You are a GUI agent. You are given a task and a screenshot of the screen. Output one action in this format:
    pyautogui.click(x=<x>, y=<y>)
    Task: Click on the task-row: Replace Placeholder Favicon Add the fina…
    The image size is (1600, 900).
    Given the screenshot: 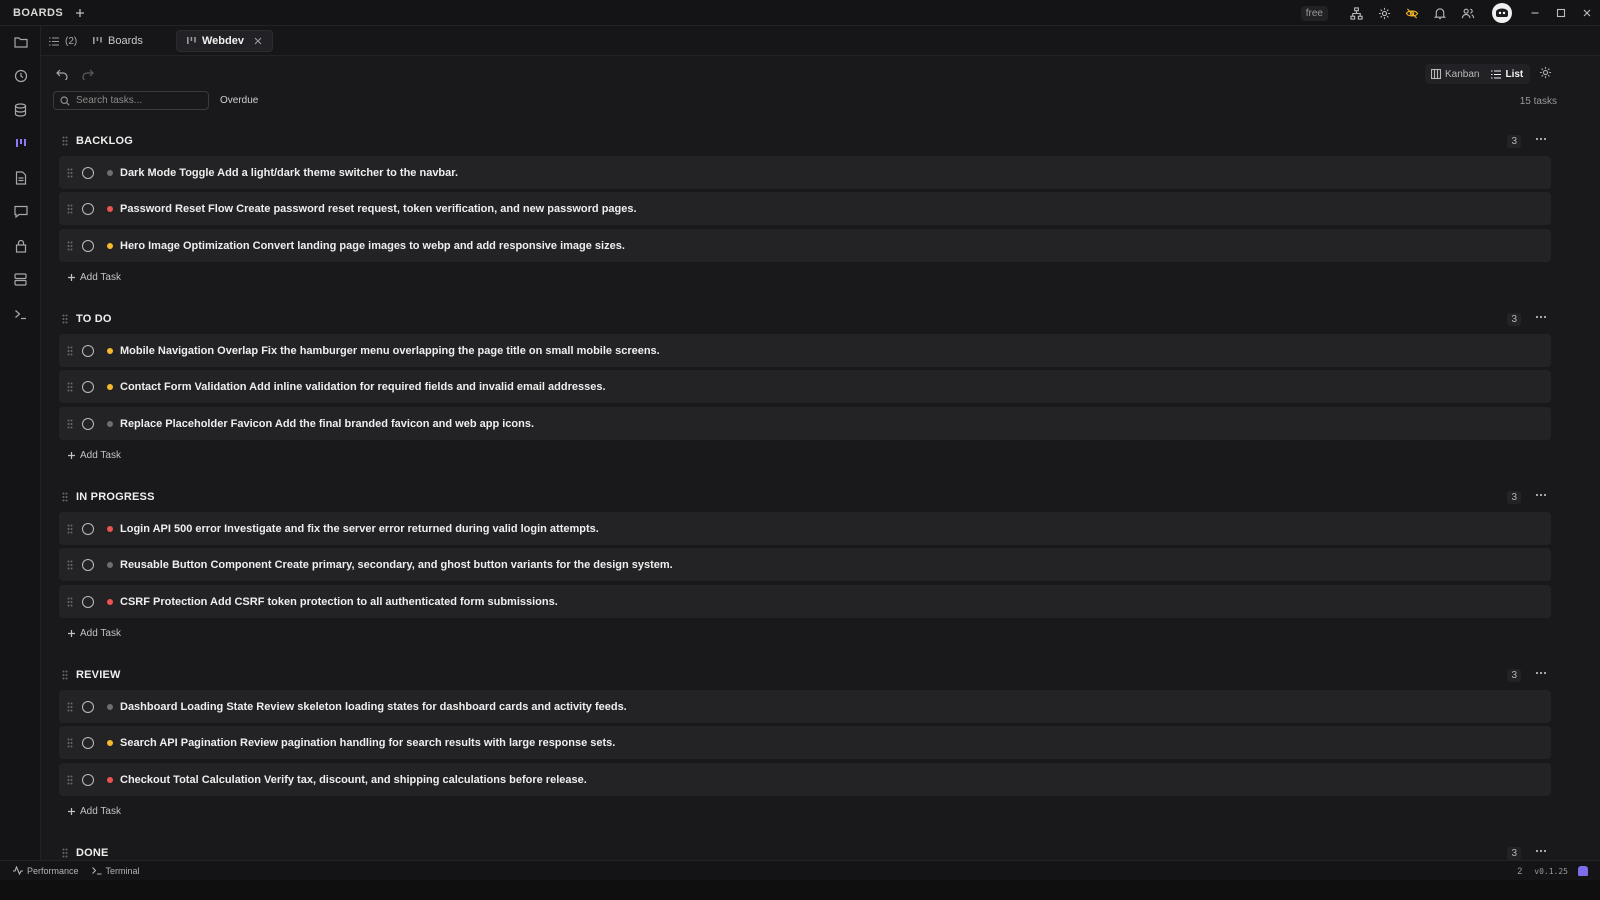 What is the action you would take?
    pyautogui.click(x=805, y=423)
    